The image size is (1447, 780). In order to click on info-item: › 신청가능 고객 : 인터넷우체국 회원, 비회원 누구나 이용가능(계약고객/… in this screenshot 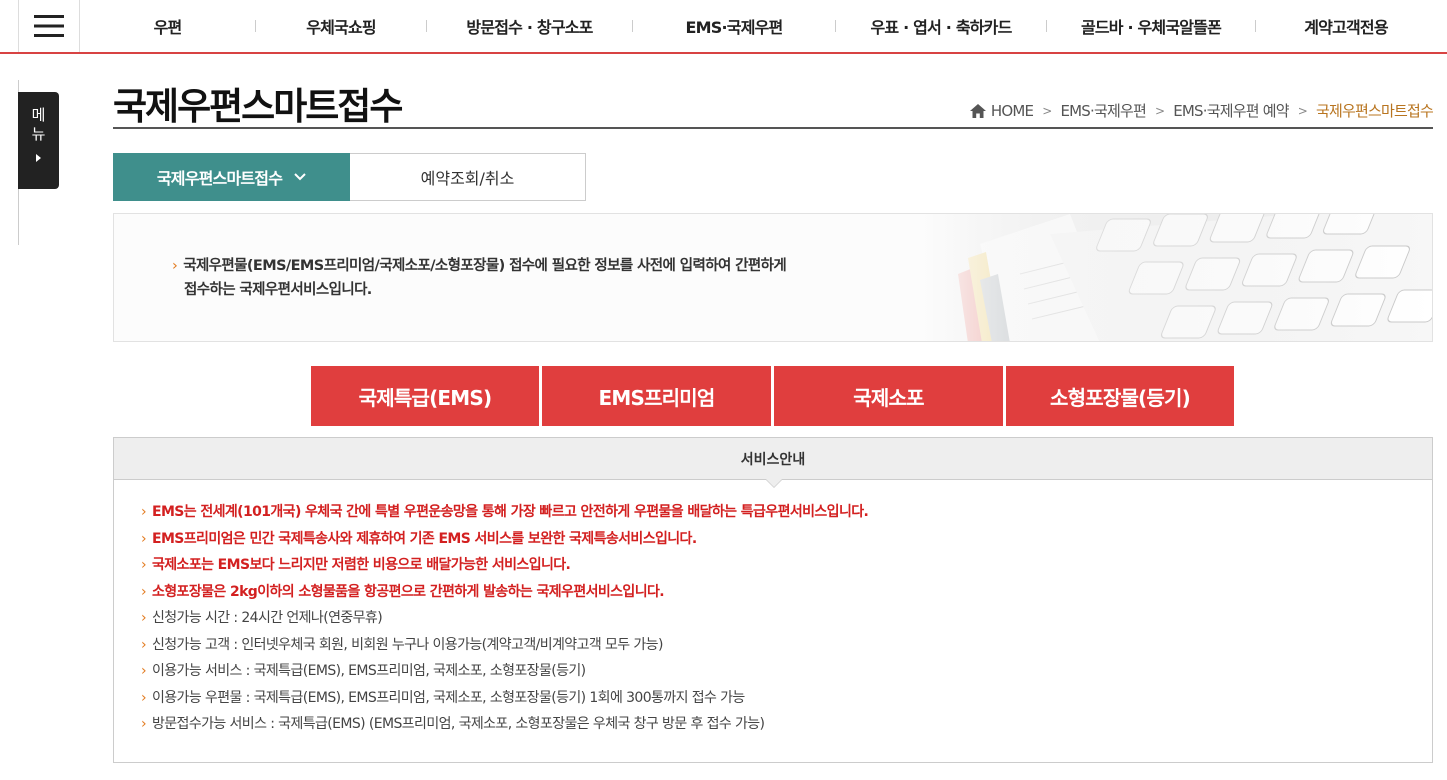, I will do `click(504, 645)`.